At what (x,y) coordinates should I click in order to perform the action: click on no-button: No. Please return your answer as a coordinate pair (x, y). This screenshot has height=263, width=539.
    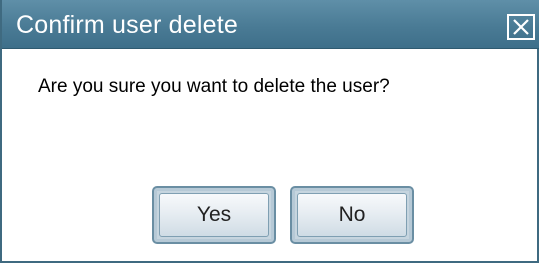
    Looking at the image, I should click on (352, 215).